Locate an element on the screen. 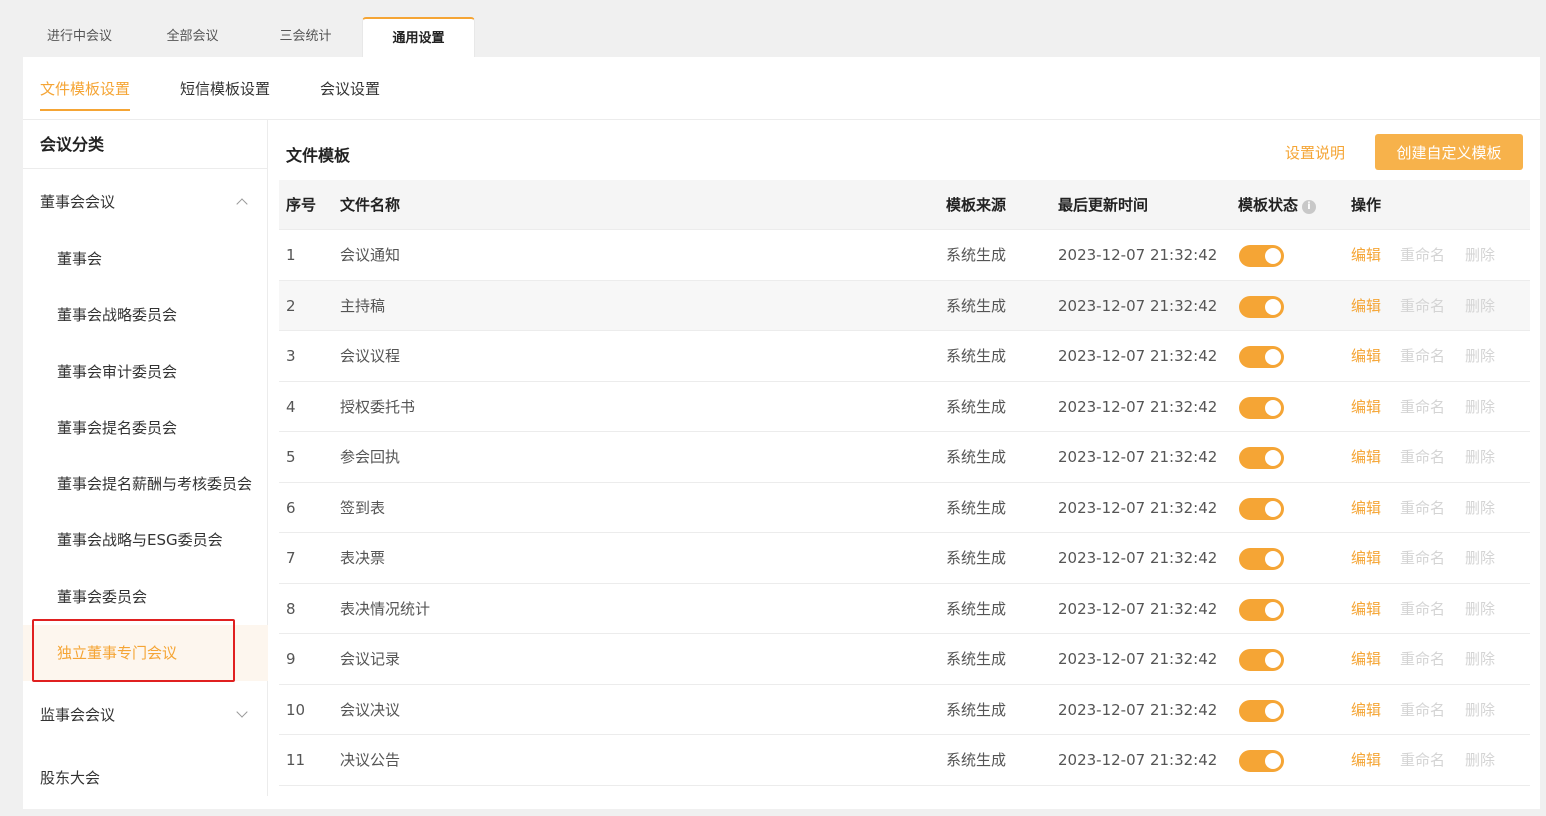 This screenshot has width=1546, height=816. cell-name: 会议通知 is located at coordinates (370, 255).